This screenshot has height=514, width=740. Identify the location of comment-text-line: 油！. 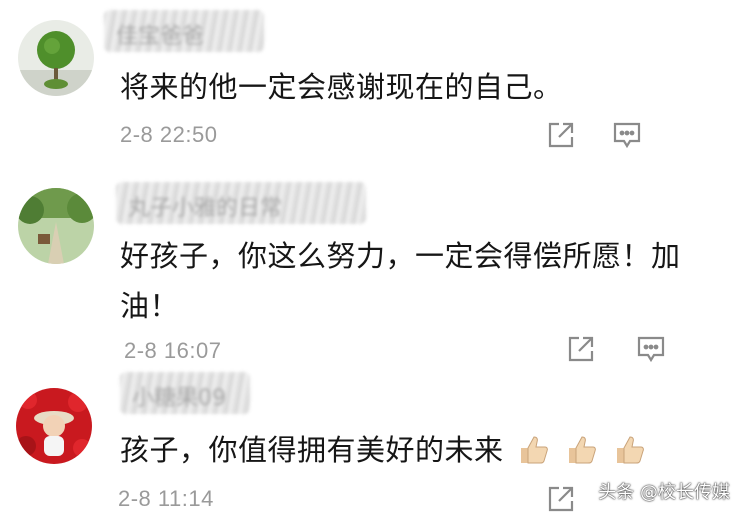
(150, 306).